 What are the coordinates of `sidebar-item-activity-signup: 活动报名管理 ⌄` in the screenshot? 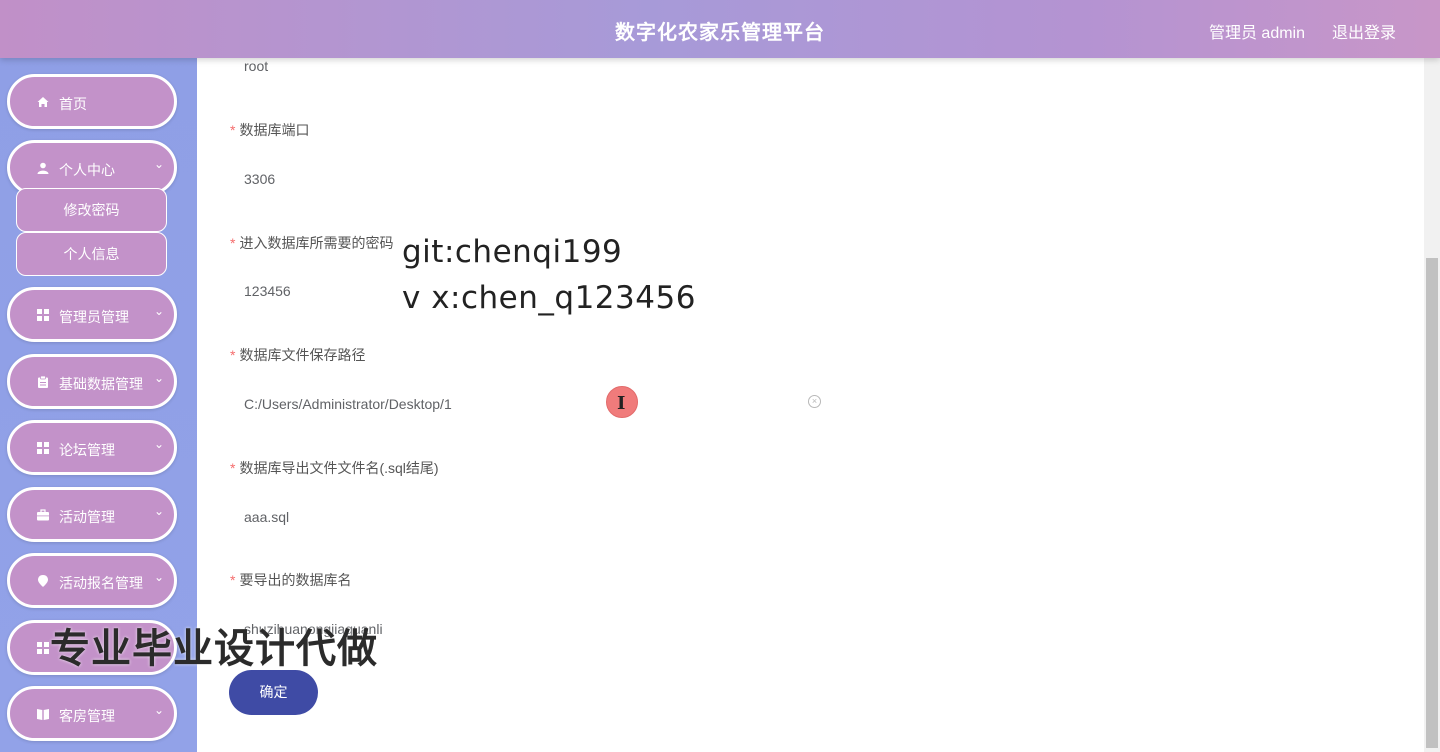 It's located at (92, 580).